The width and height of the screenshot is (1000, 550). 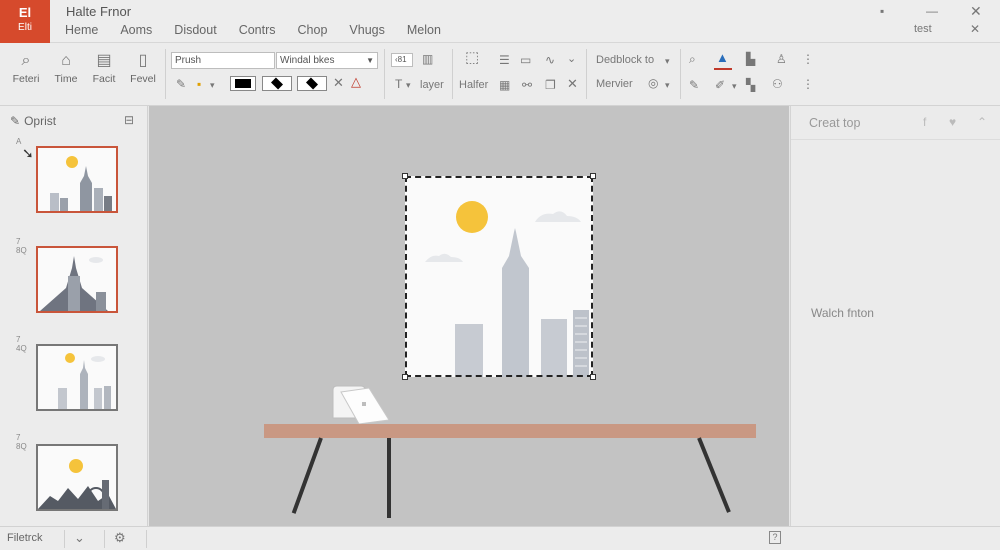 What do you see at coordinates (136, 30) in the screenshot?
I see `menu-item-1: Aoms` at bounding box center [136, 30].